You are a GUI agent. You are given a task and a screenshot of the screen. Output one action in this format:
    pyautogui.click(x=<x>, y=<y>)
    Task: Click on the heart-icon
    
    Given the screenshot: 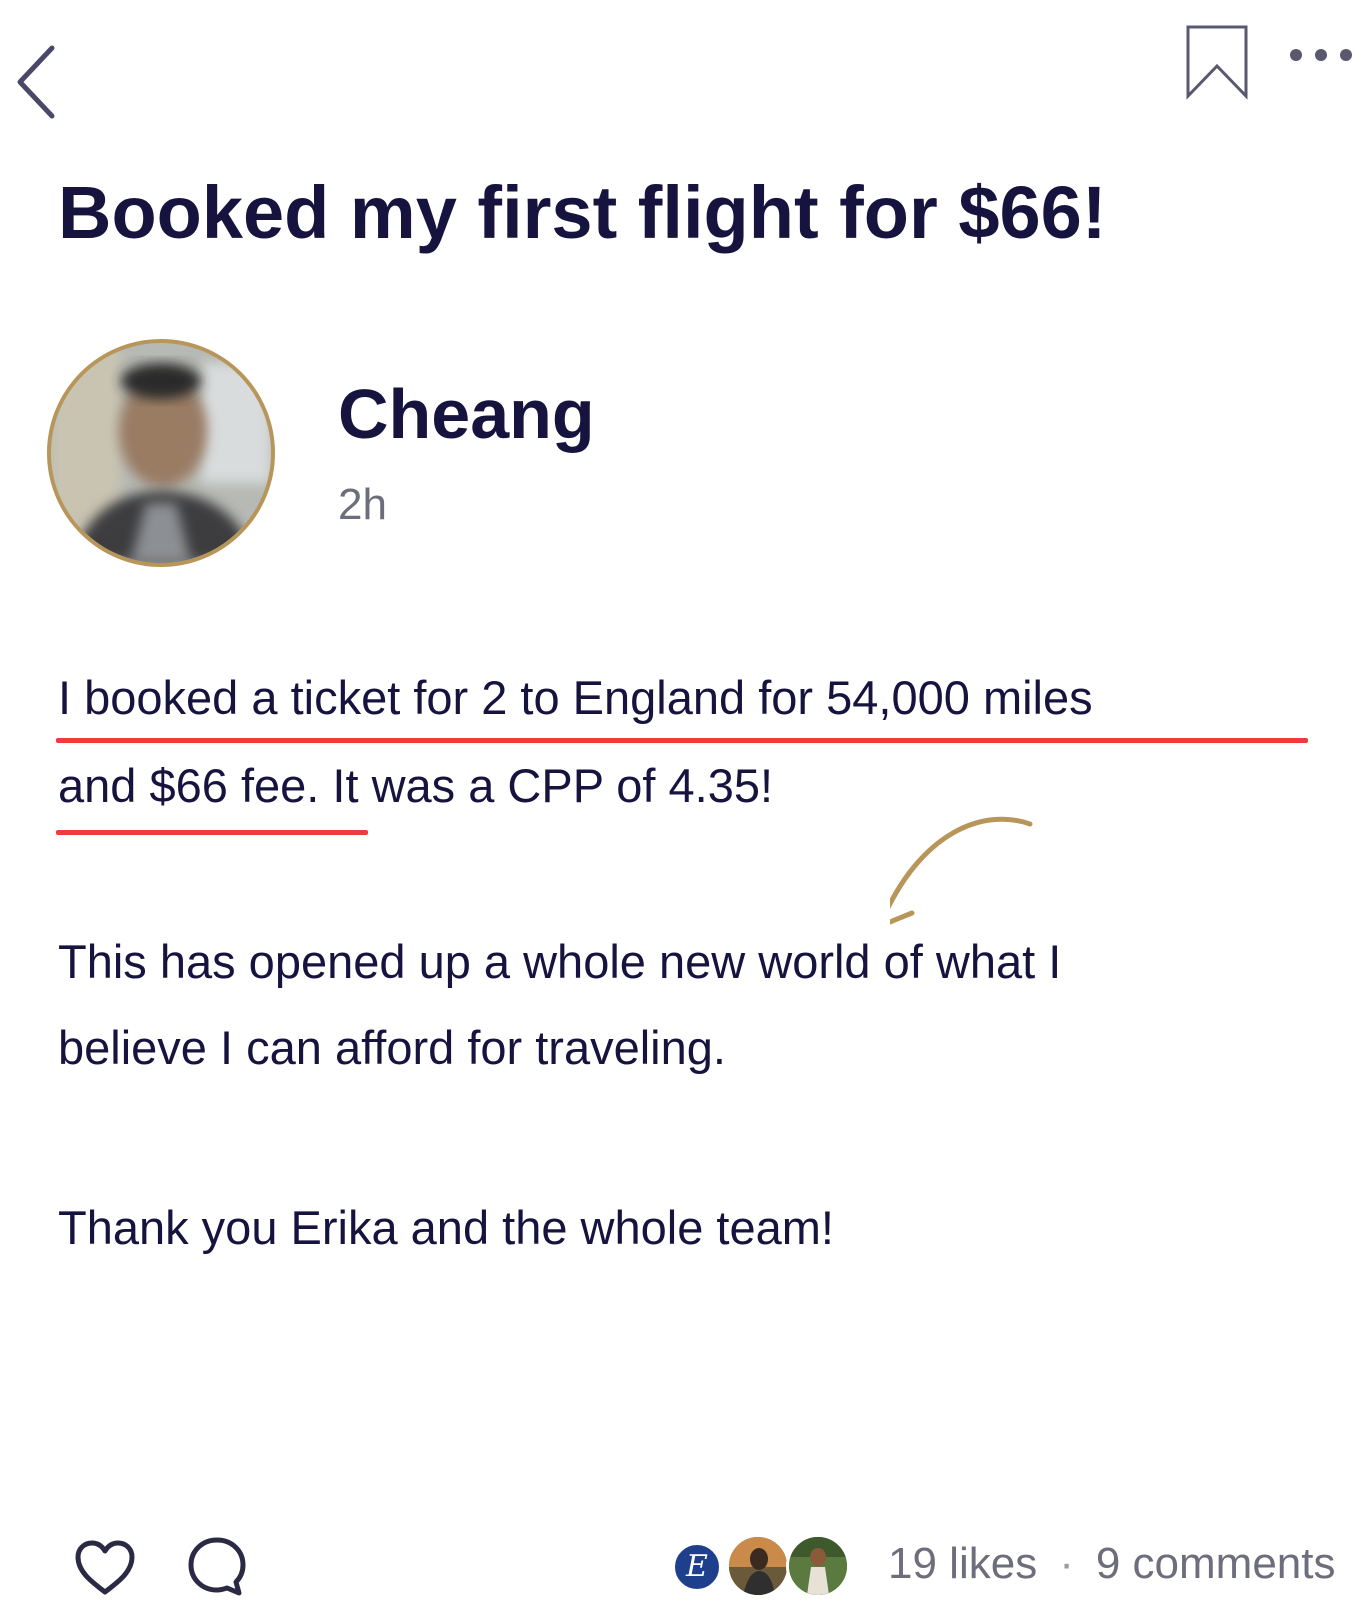 What is the action you would take?
    pyautogui.click(x=105, y=1567)
    